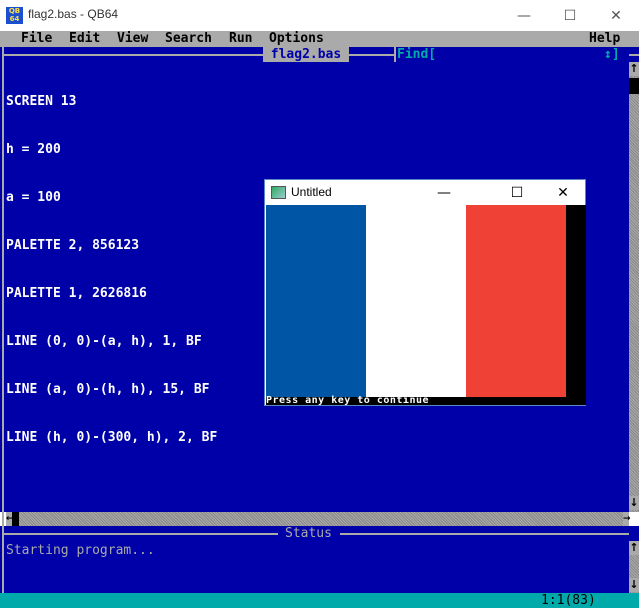 The height and width of the screenshot is (608, 639). What do you see at coordinates (634, 86) in the screenshot?
I see `scroll-thumb` at bounding box center [634, 86].